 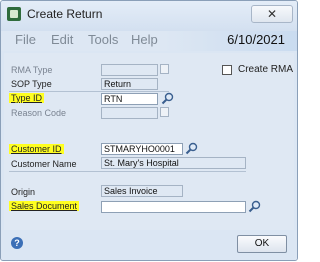 What do you see at coordinates (256, 39) in the screenshot?
I see `user-date: 6/10/2021` at bounding box center [256, 39].